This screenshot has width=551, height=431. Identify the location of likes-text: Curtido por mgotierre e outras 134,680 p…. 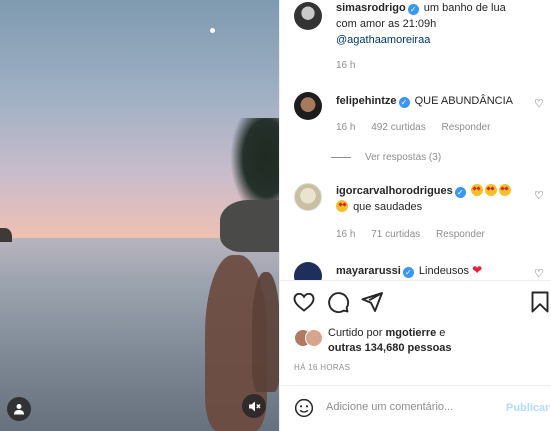
(390, 341).